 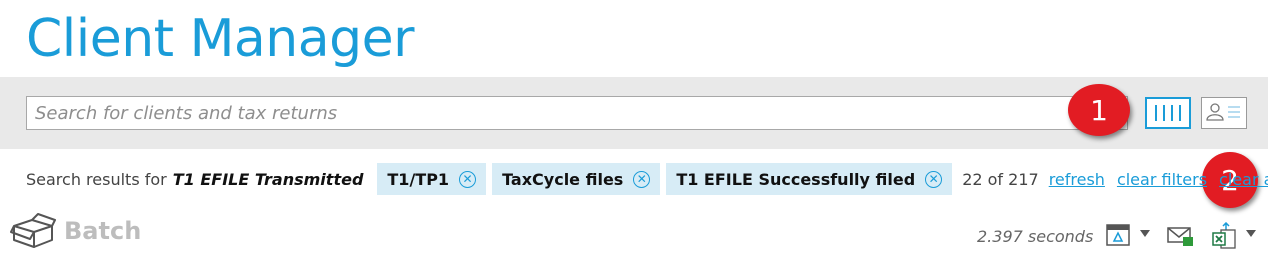 I want to click on template-icon, so click(x=1118, y=235).